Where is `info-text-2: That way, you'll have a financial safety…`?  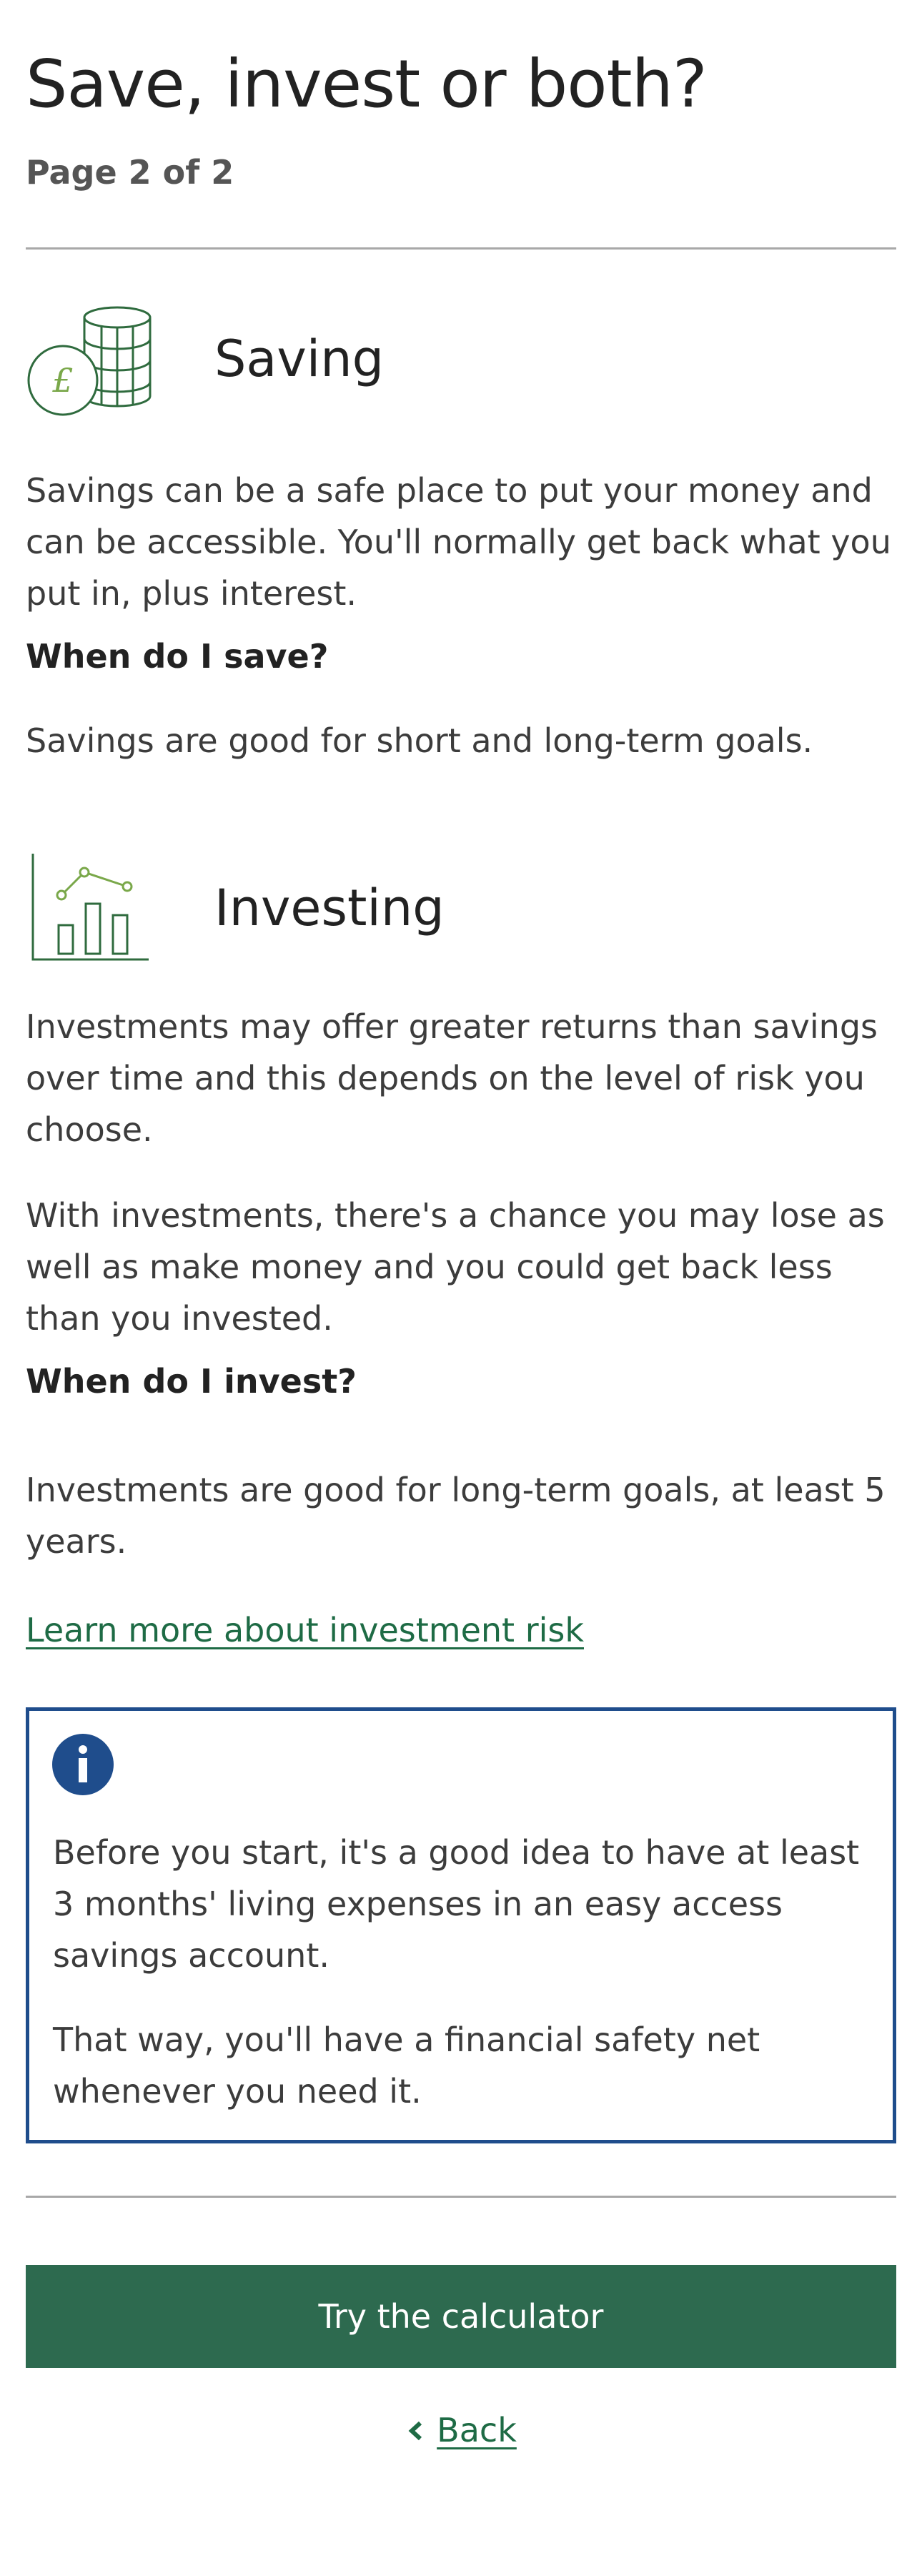 info-text-2: That way, you'll have a financial safety… is located at coordinates (406, 2065).